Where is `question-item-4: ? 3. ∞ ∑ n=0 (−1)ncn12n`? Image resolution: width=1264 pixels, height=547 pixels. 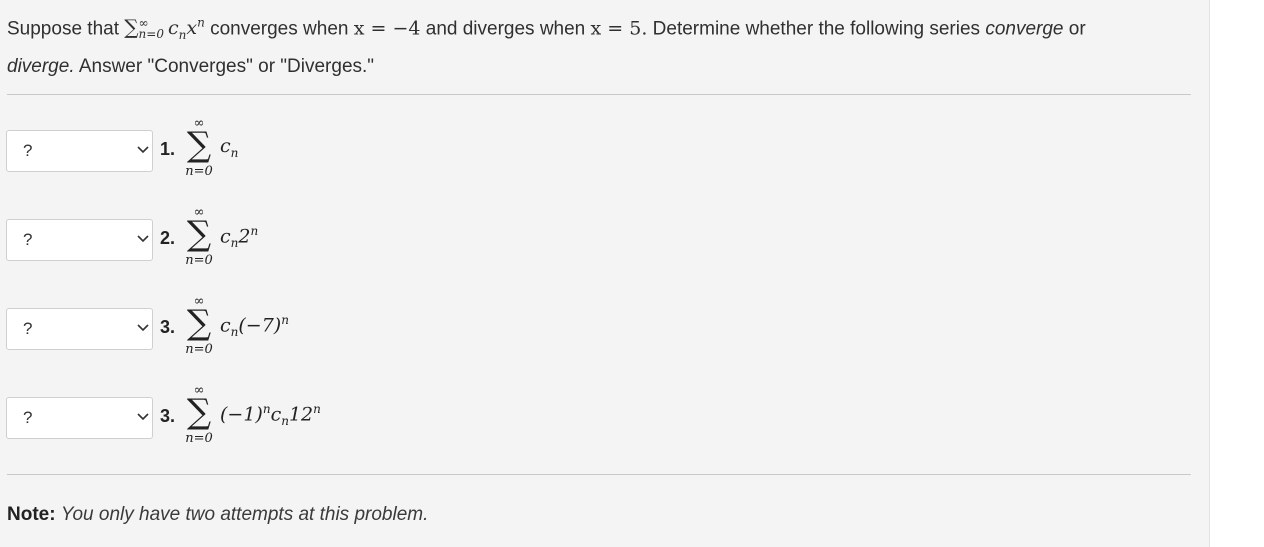
question-item-4: ? 3. ∞ ∑ n=0 (−1)ncn12n is located at coordinates (306, 415).